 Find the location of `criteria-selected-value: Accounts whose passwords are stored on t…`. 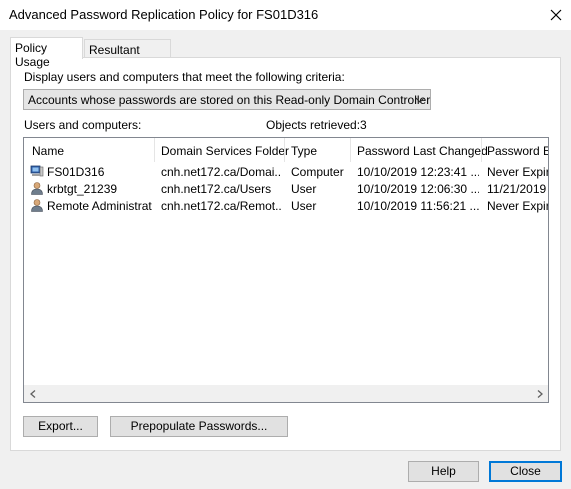

criteria-selected-value: Accounts whose passwords are stored on t… is located at coordinates (229, 100).